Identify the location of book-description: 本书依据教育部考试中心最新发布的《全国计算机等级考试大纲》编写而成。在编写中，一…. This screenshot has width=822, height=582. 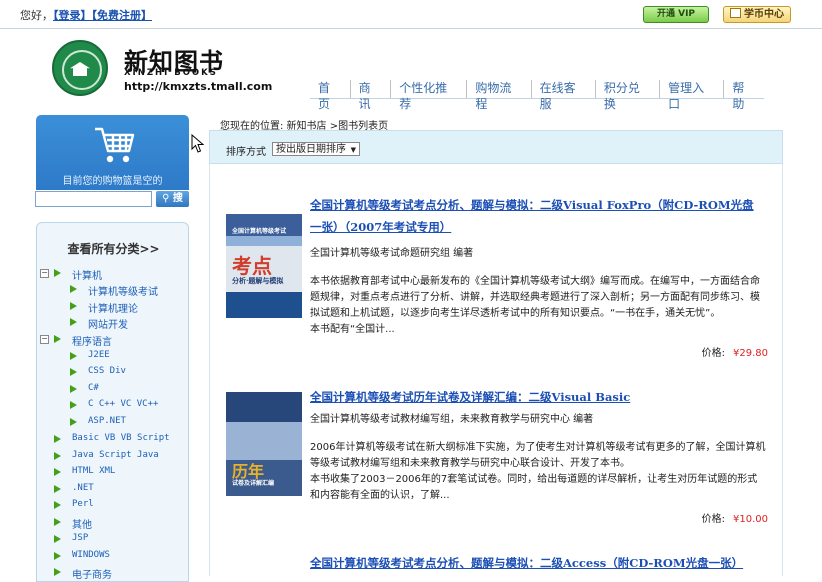
(538, 306).